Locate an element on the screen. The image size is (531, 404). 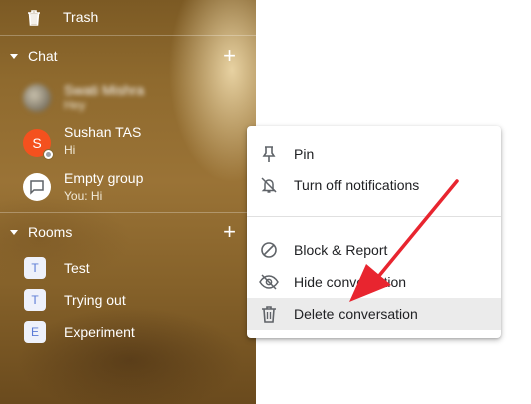
menu-item-label: Block & Report is located at coordinates (341, 250).